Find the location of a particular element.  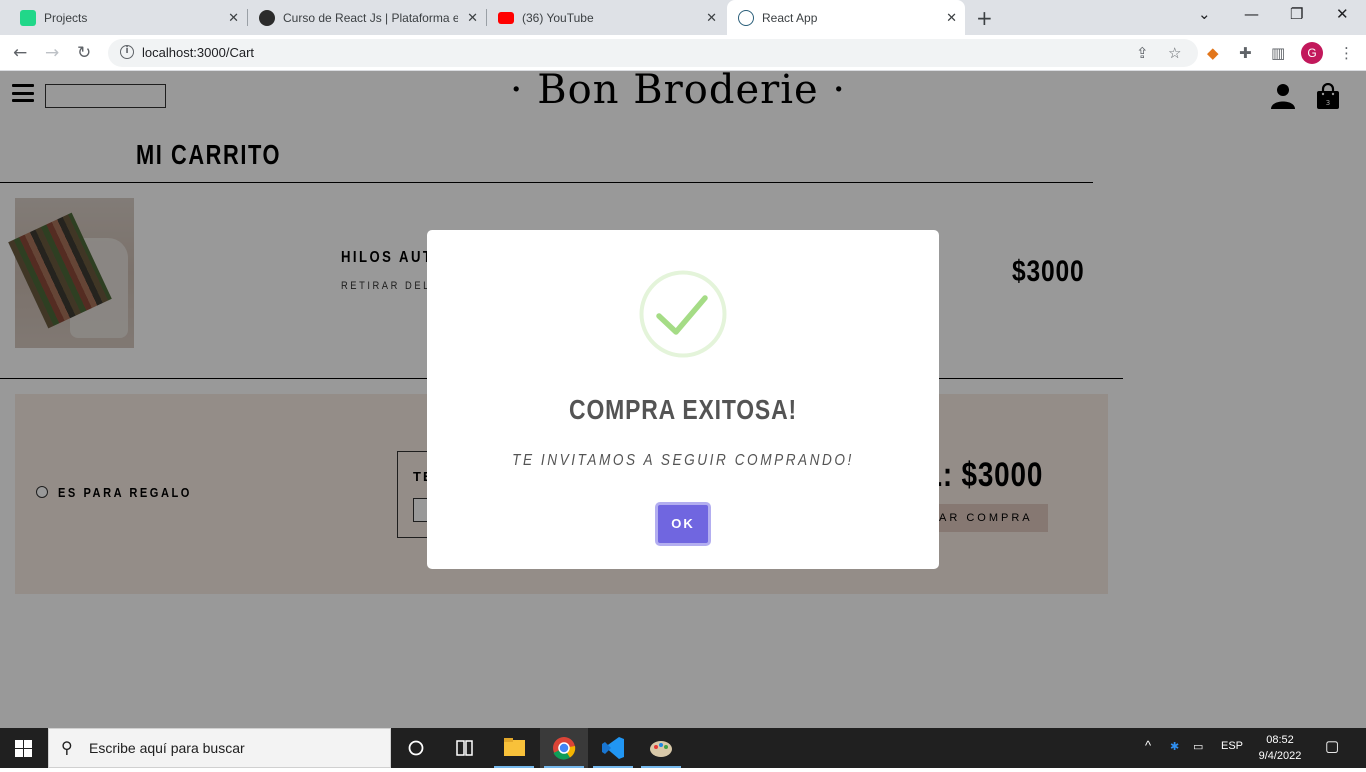

profile-avatar: G is located at coordinates (1312, 53).